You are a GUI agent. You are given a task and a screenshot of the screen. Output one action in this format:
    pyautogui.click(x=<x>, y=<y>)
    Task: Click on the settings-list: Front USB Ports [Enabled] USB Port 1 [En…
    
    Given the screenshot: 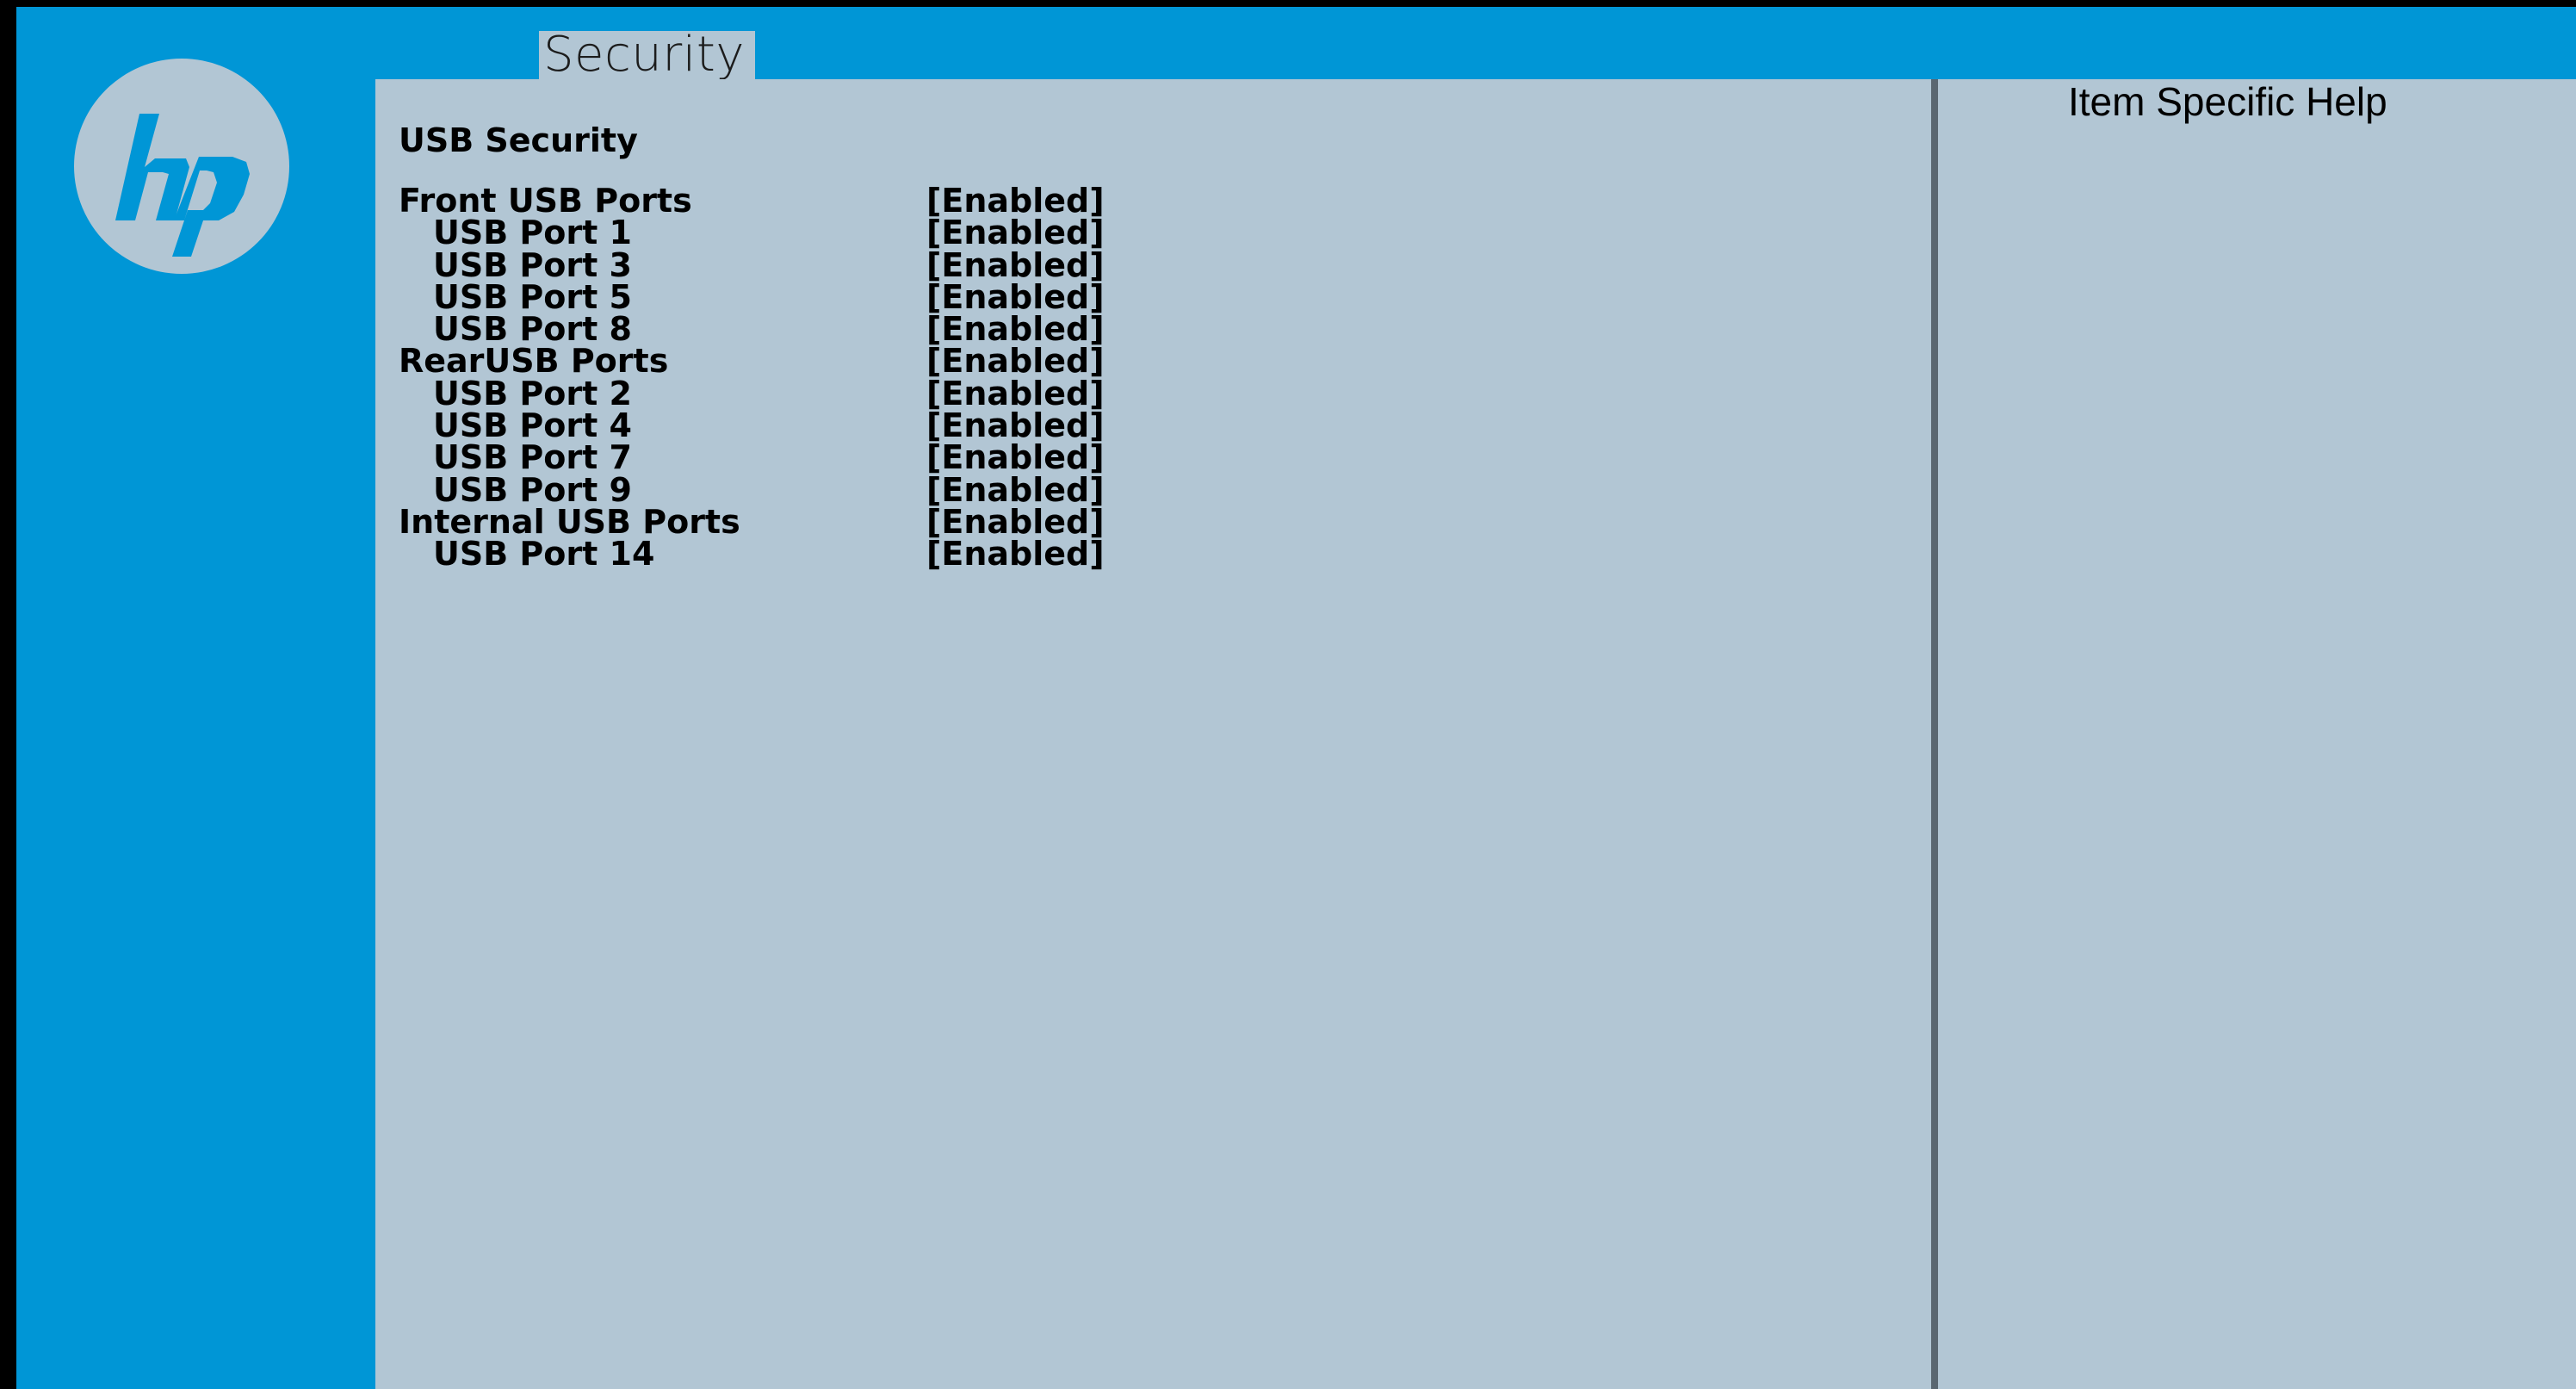 What is the action you would take?
    pyautogui.click(x=829, y=378)
    